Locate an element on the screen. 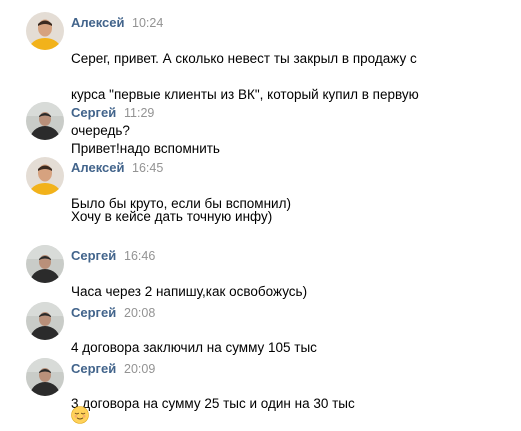  message-timestamp: 10:24 is located at coordinates (147, 23).